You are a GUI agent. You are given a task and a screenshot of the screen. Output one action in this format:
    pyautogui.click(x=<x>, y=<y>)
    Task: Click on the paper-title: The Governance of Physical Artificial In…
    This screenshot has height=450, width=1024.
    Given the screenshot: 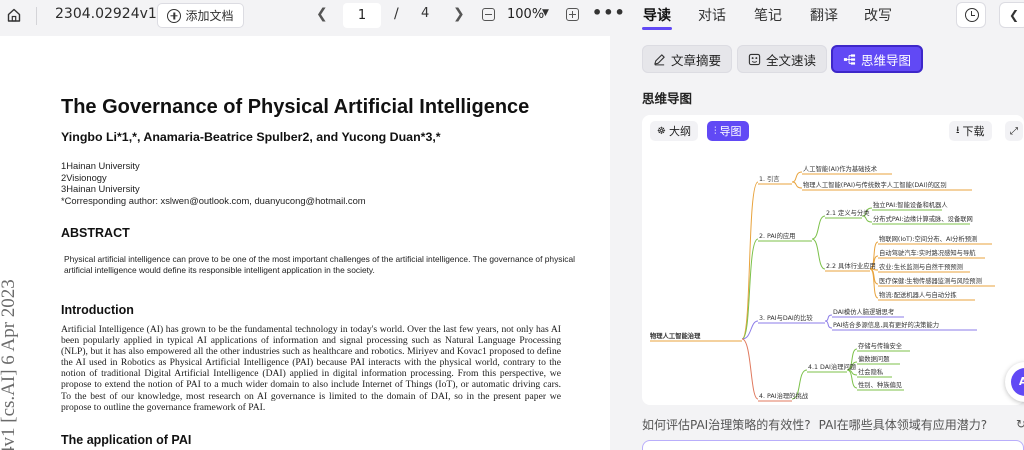 What is the action you would take?
    pyautogui.click(x=295, y=107)
    